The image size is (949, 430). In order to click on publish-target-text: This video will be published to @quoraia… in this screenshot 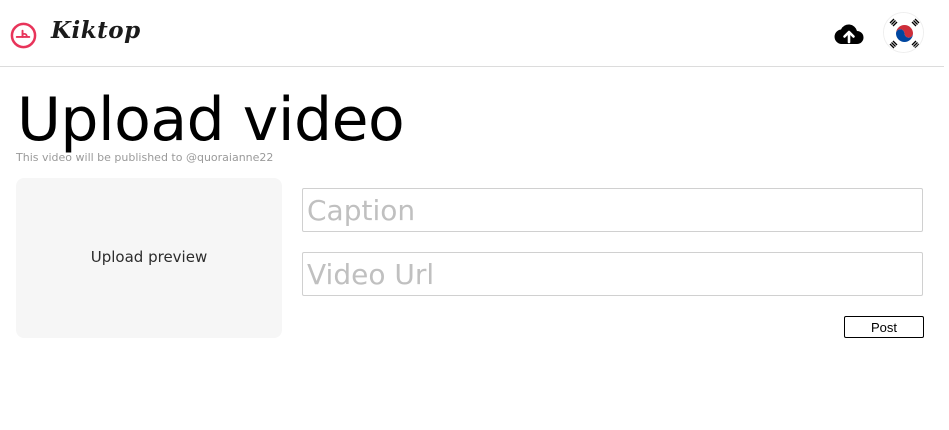, I will do `click(145, 157)`.